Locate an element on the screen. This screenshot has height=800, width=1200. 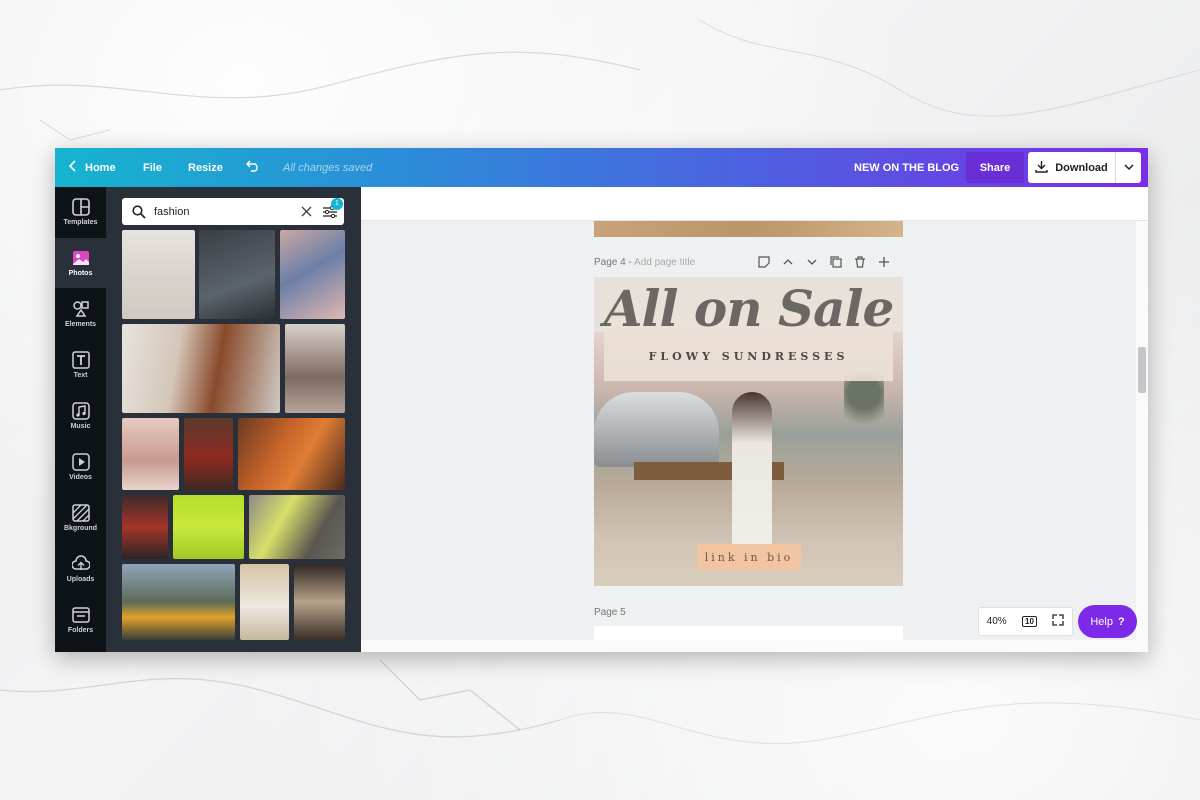
page-5-label: Page 5 is located at coordinates (610, 612).